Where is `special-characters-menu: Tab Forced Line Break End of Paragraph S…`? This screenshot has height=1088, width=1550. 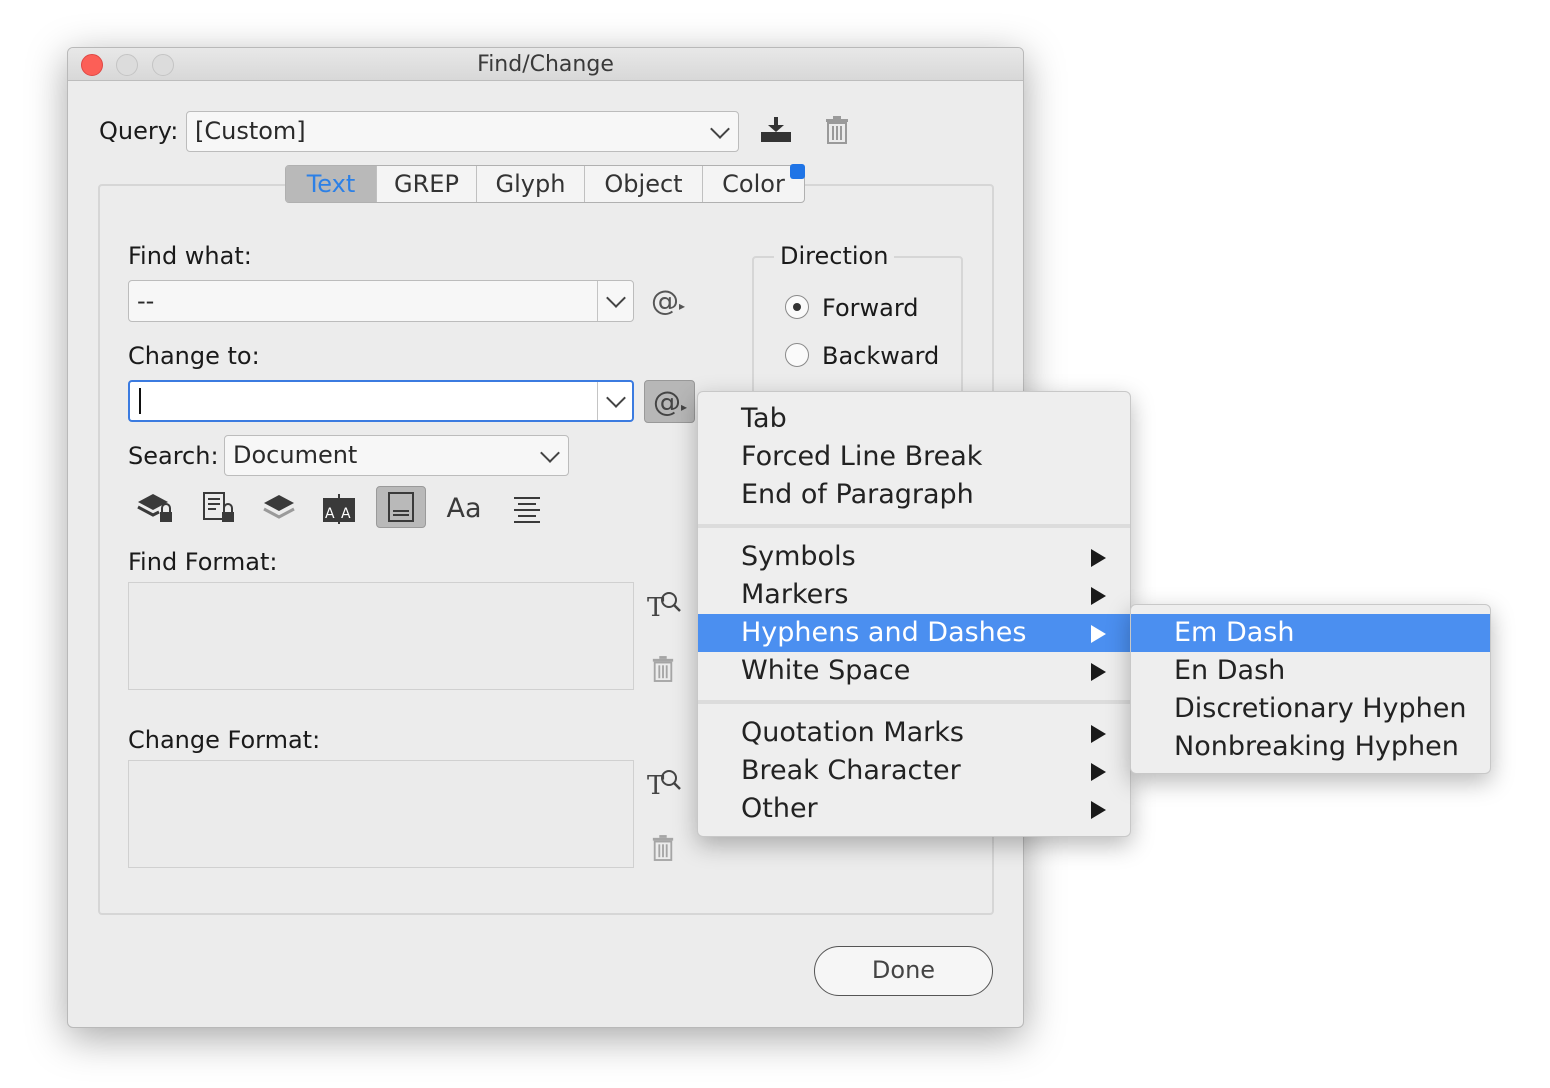
special-characters-menu: Tab Forced Line Break End of Paragraph S… is located at coordinates (914, 614).